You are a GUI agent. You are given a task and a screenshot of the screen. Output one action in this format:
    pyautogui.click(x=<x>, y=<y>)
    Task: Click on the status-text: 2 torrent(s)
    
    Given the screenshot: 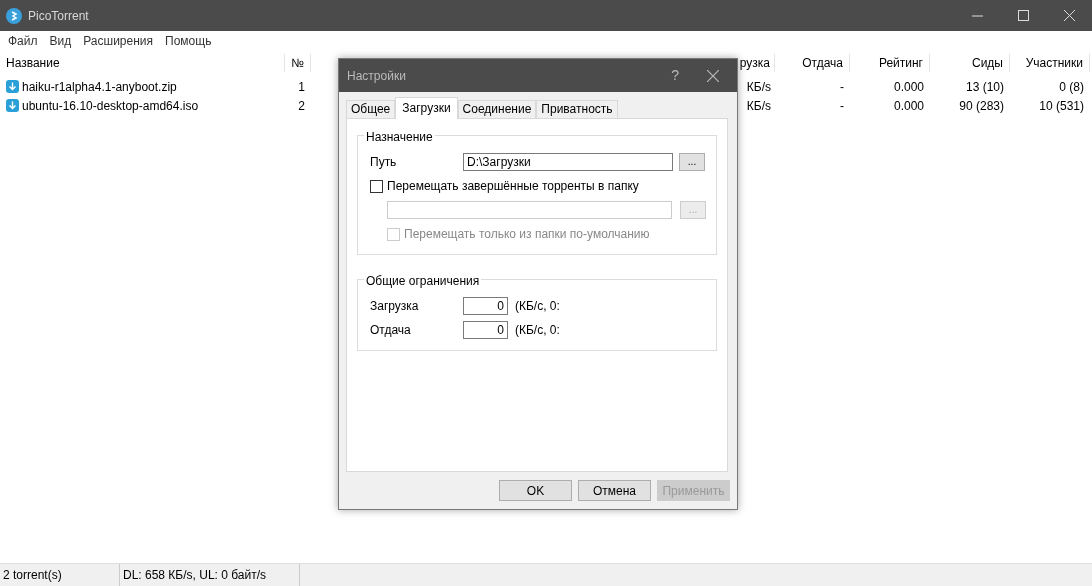 What is the action you would take?
    pyautogui.click(x=32, y=575)
    